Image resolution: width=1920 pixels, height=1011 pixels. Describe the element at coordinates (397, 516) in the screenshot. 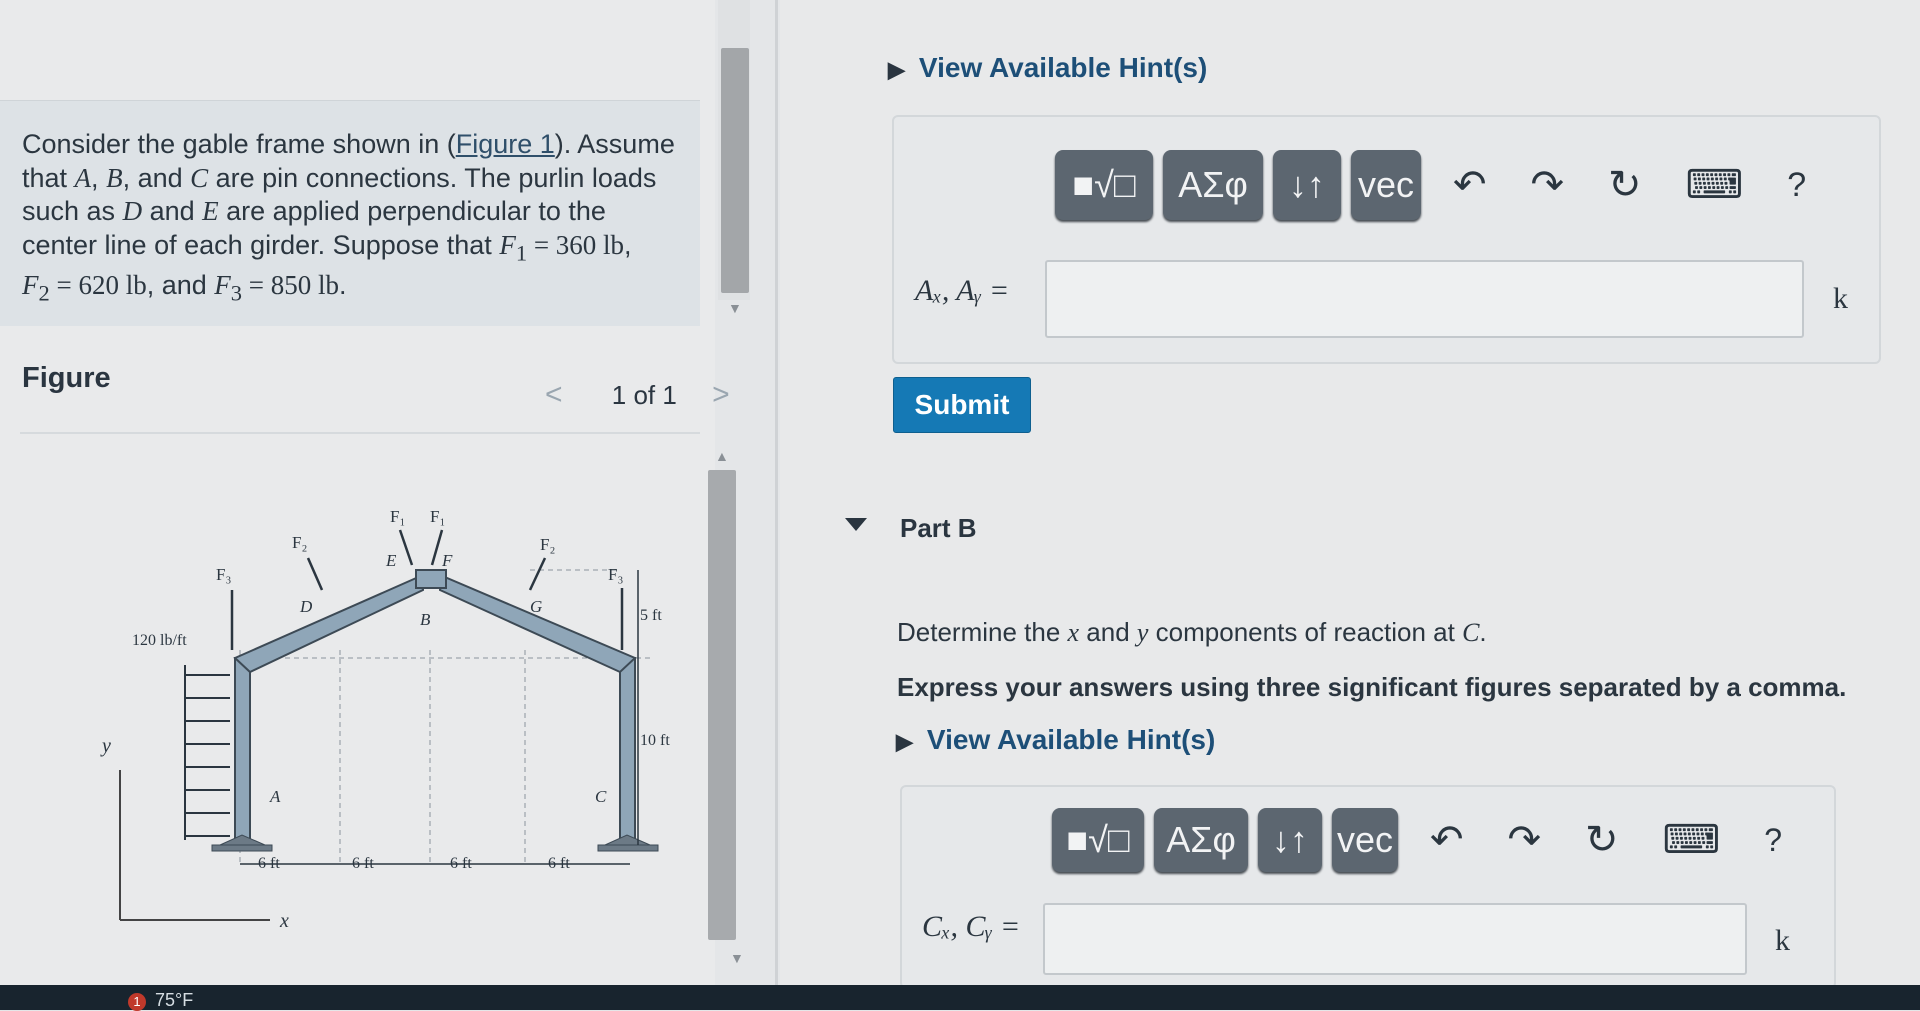

I see `label-f1-left: F₁` at that location.